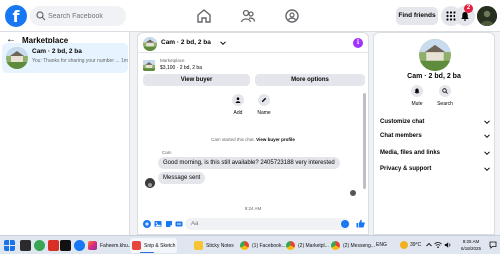  Describe the element at coordinates (196, 80) in the screenshot. I see `view-buyer-button: View buyer` at that location.